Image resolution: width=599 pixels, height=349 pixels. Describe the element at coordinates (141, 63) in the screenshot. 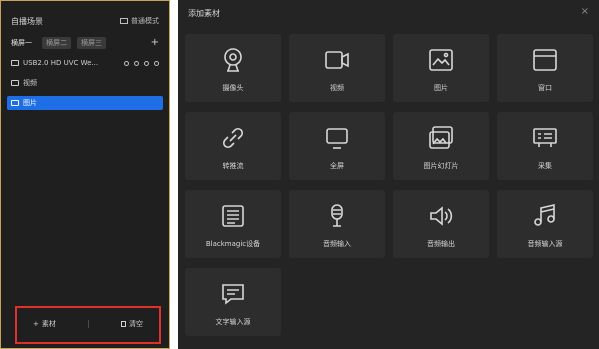

I see `source-controls` at that location.